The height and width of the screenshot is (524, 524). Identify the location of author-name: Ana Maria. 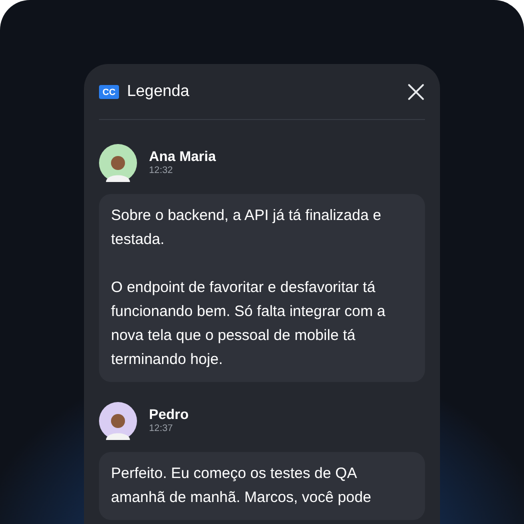
(182, 156).